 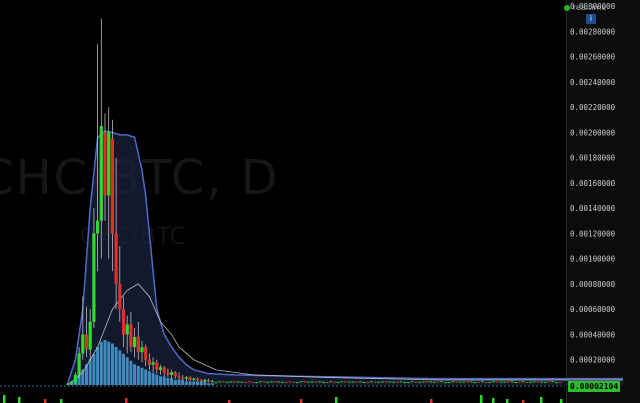 What do you see at coordinates (591, 19) in the screenshot?
I see `info-icon: i` at bounding box center [591, 19].